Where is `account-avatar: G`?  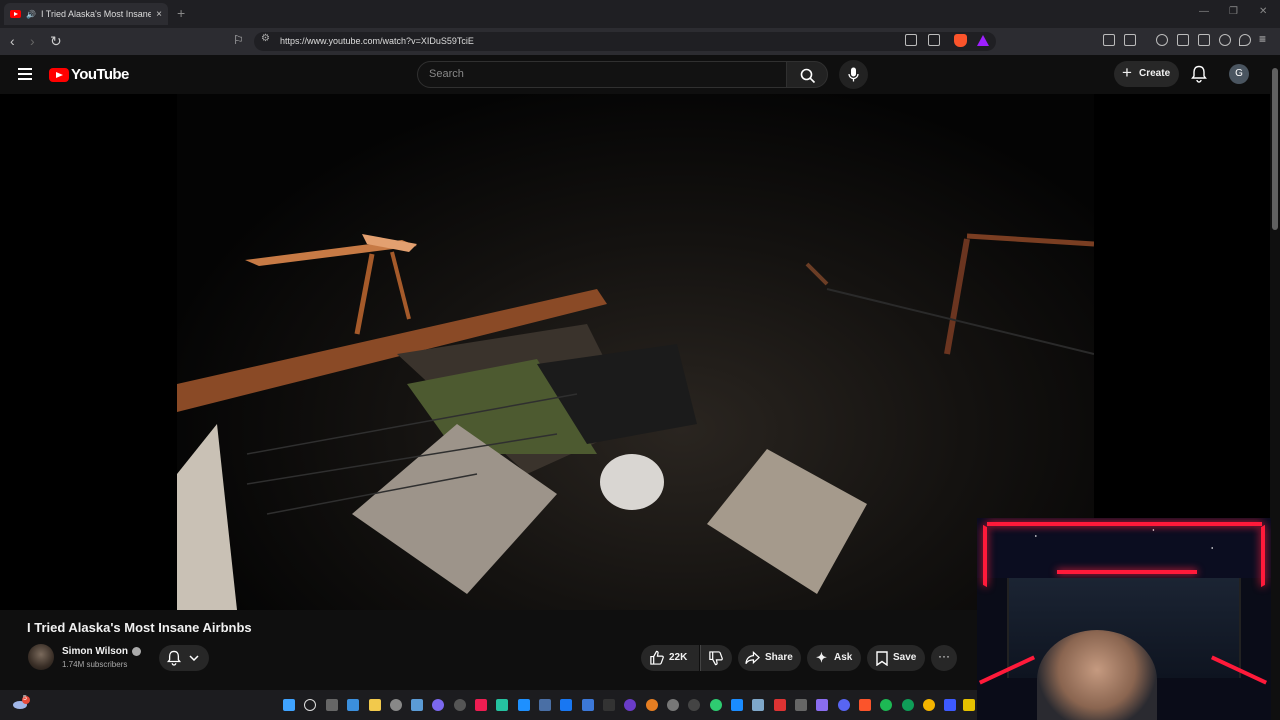
account-avatar: G is located at coordinates (1239, 74).